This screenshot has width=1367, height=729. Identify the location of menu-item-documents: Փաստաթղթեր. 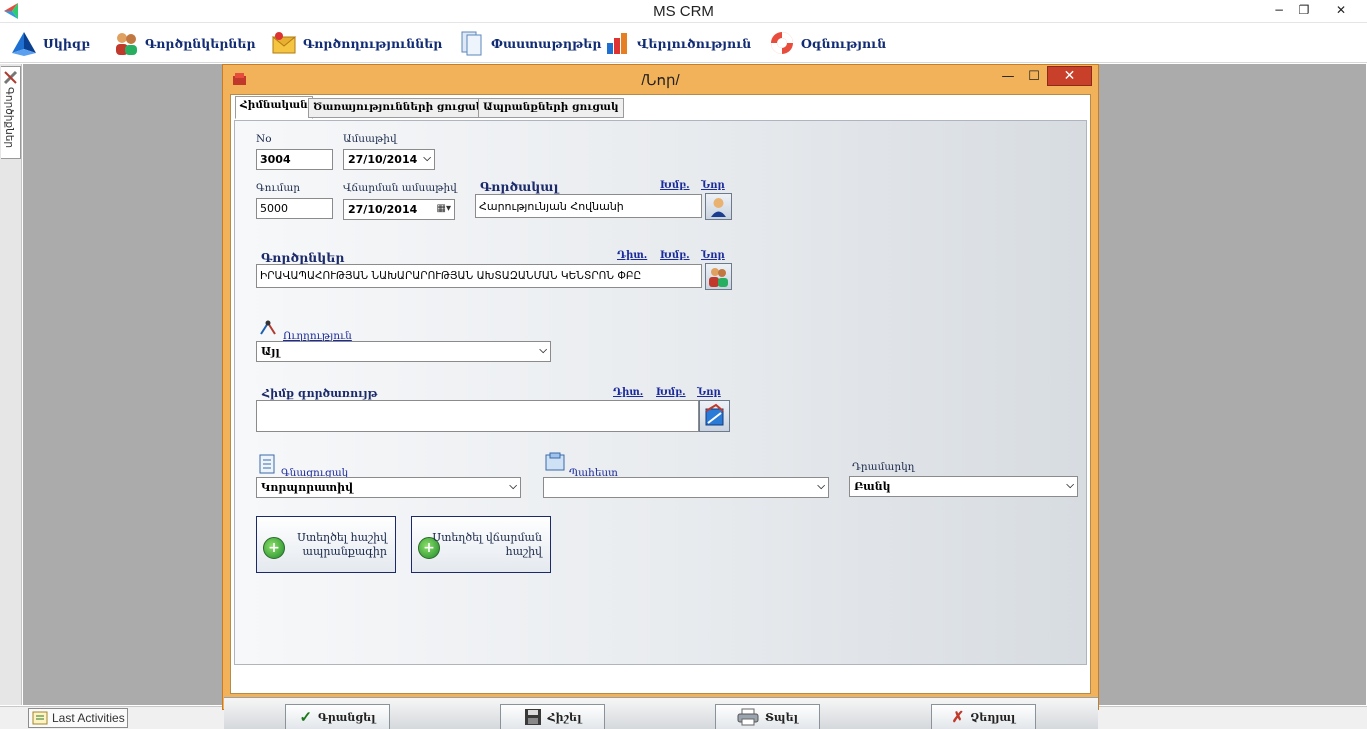
(529, 43).